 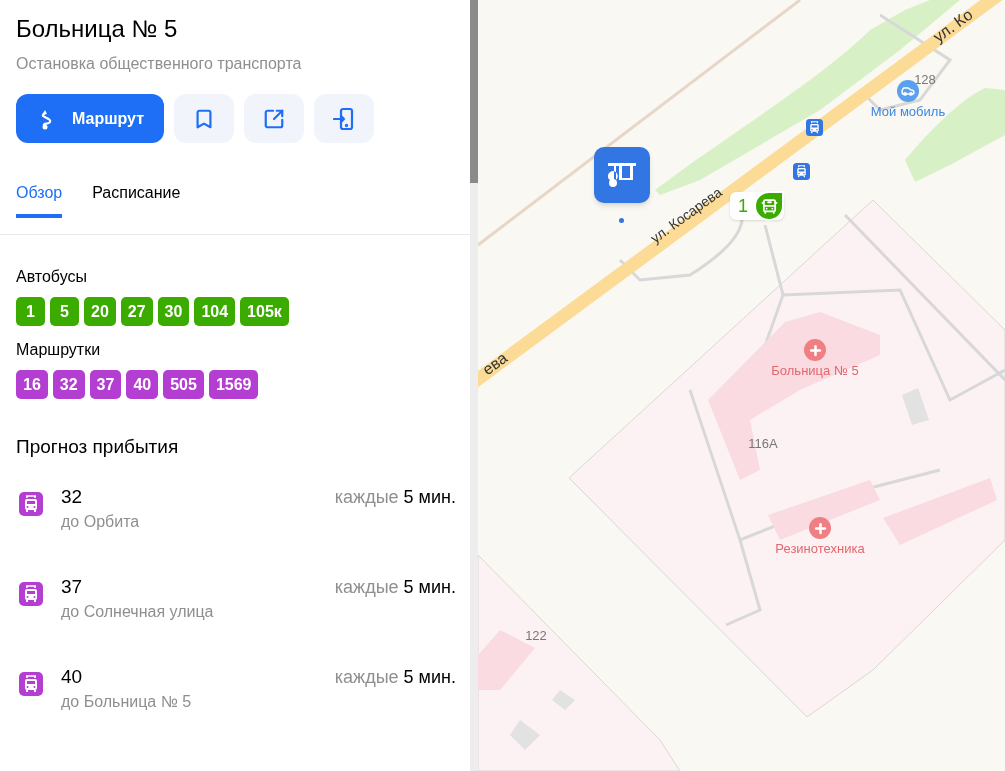 What do you see at coordinates (100, 311) in the screenshot?
I see `route-number-chip: 20` at bounding box center [100, 311].